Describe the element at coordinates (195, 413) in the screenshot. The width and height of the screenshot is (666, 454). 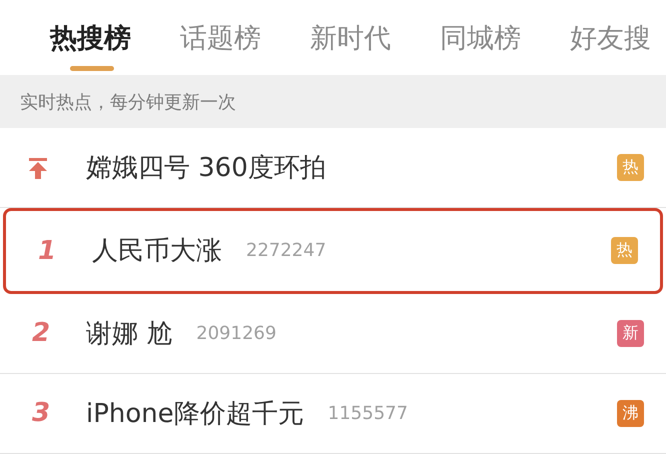
I see `topic-title: iPhone降价超千元` at that location.